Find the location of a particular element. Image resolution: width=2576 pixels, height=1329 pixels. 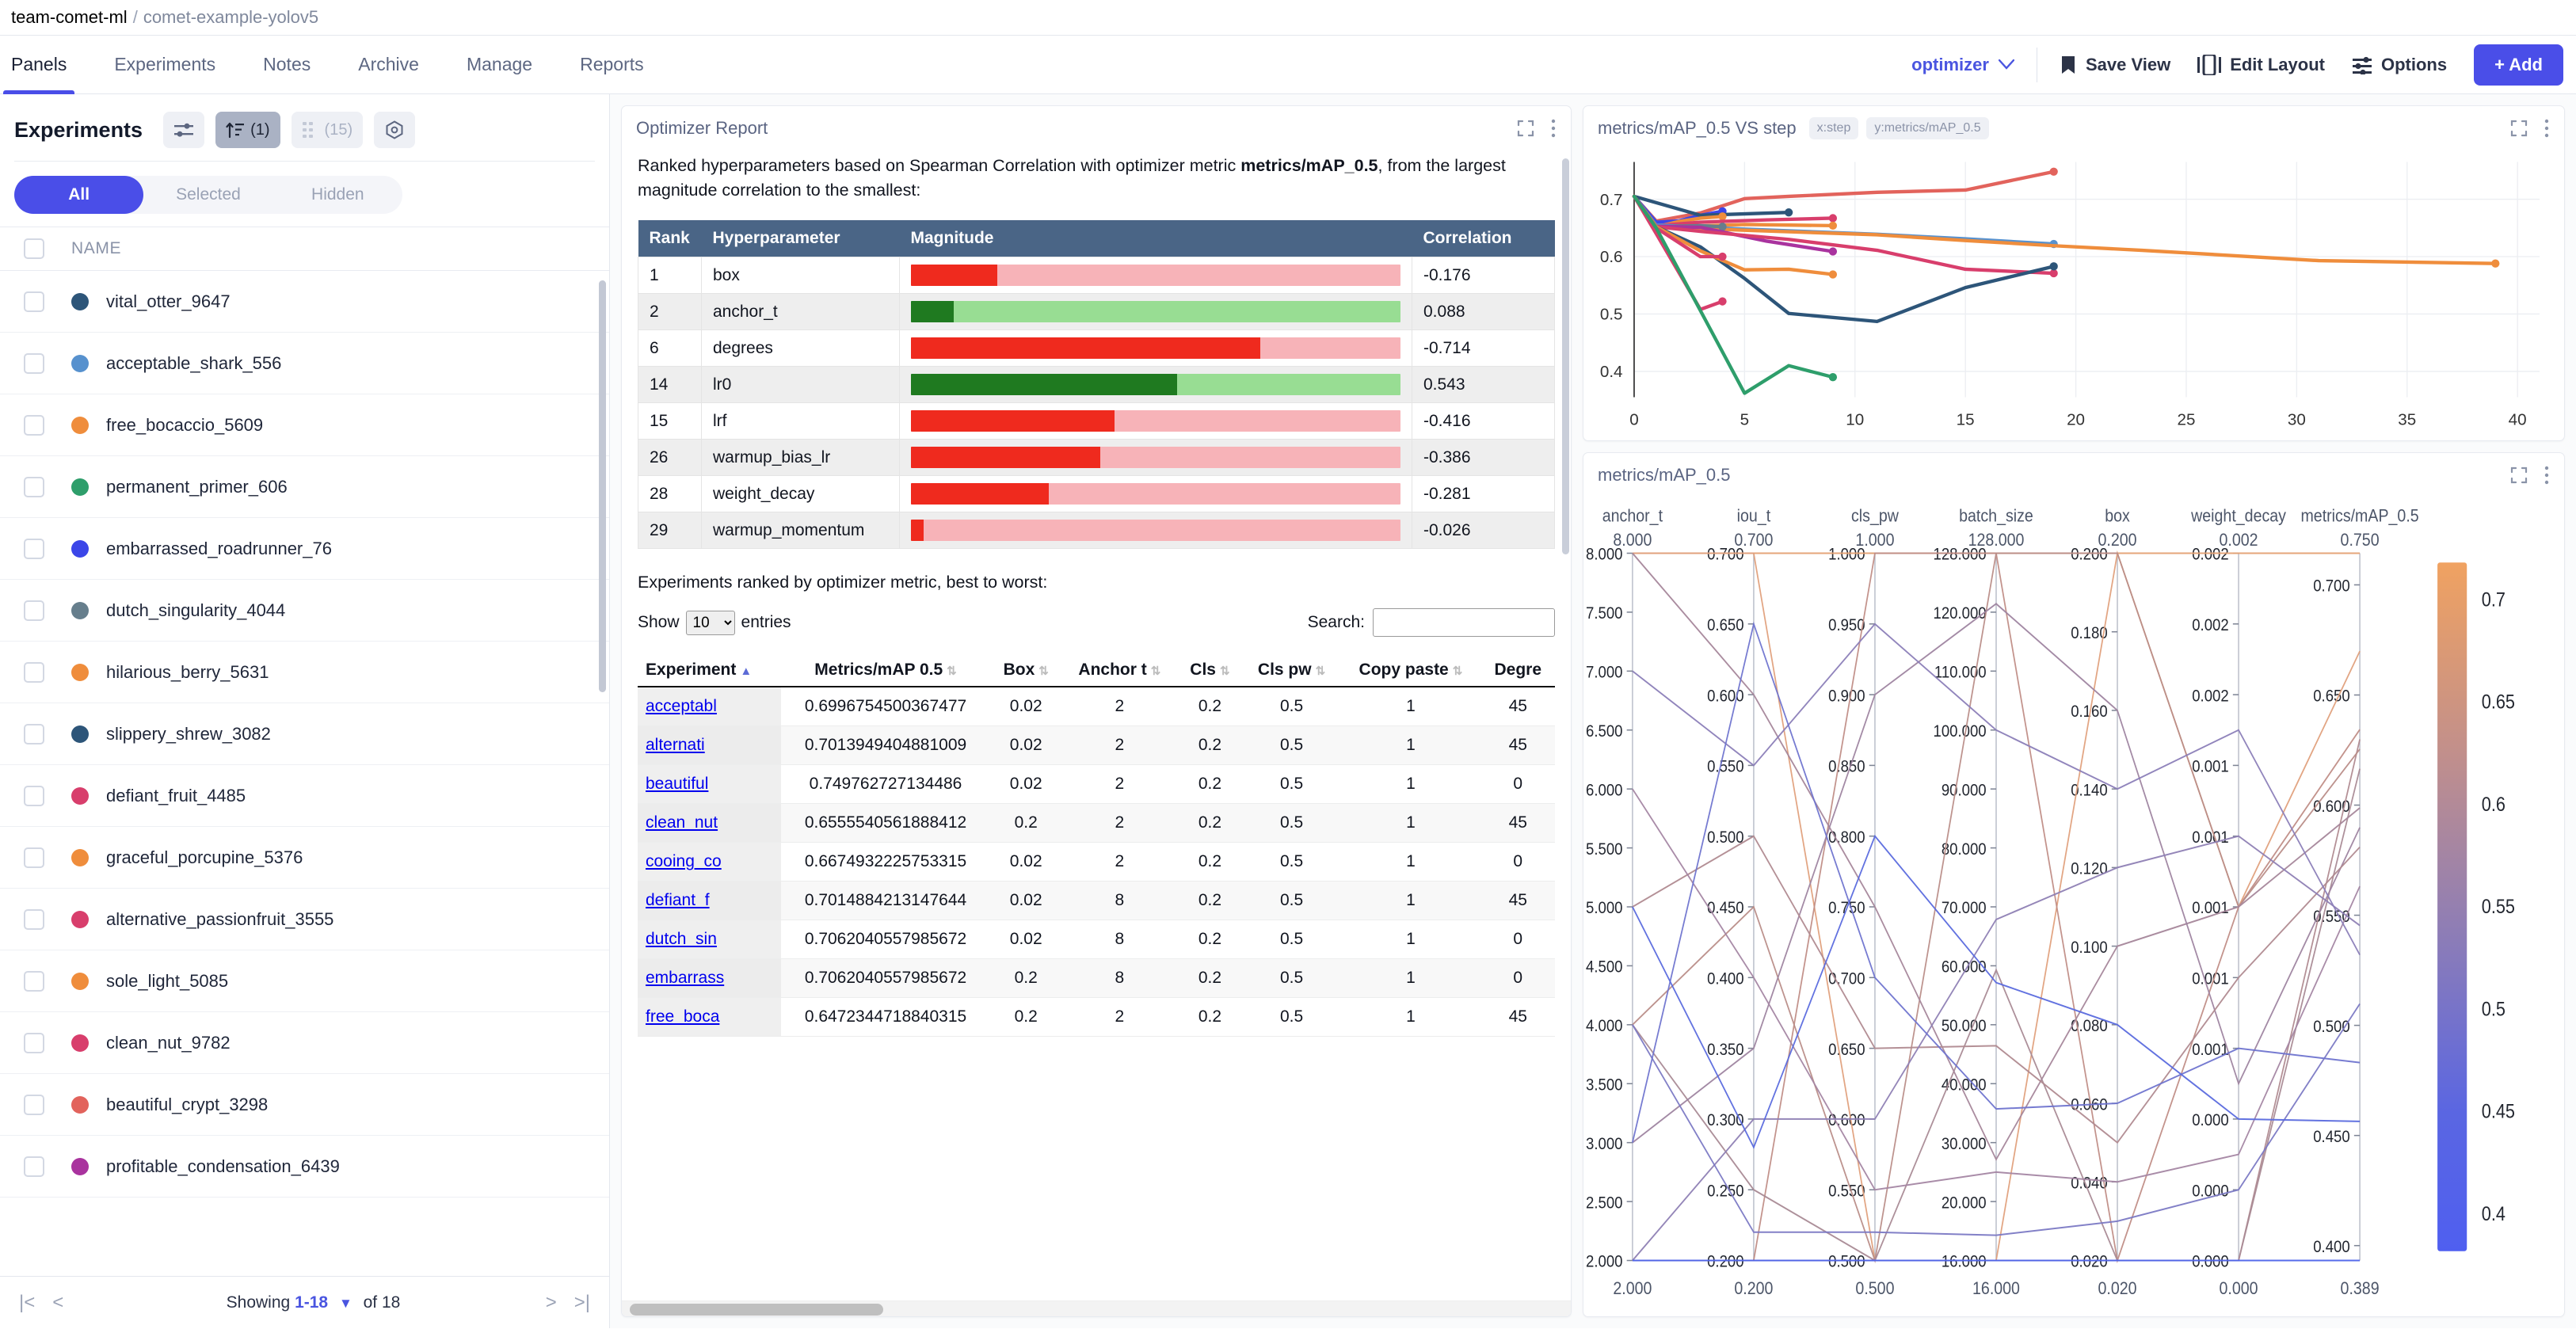

experiment-name: permanent_primer_606 is located at coordinates (197, 487).